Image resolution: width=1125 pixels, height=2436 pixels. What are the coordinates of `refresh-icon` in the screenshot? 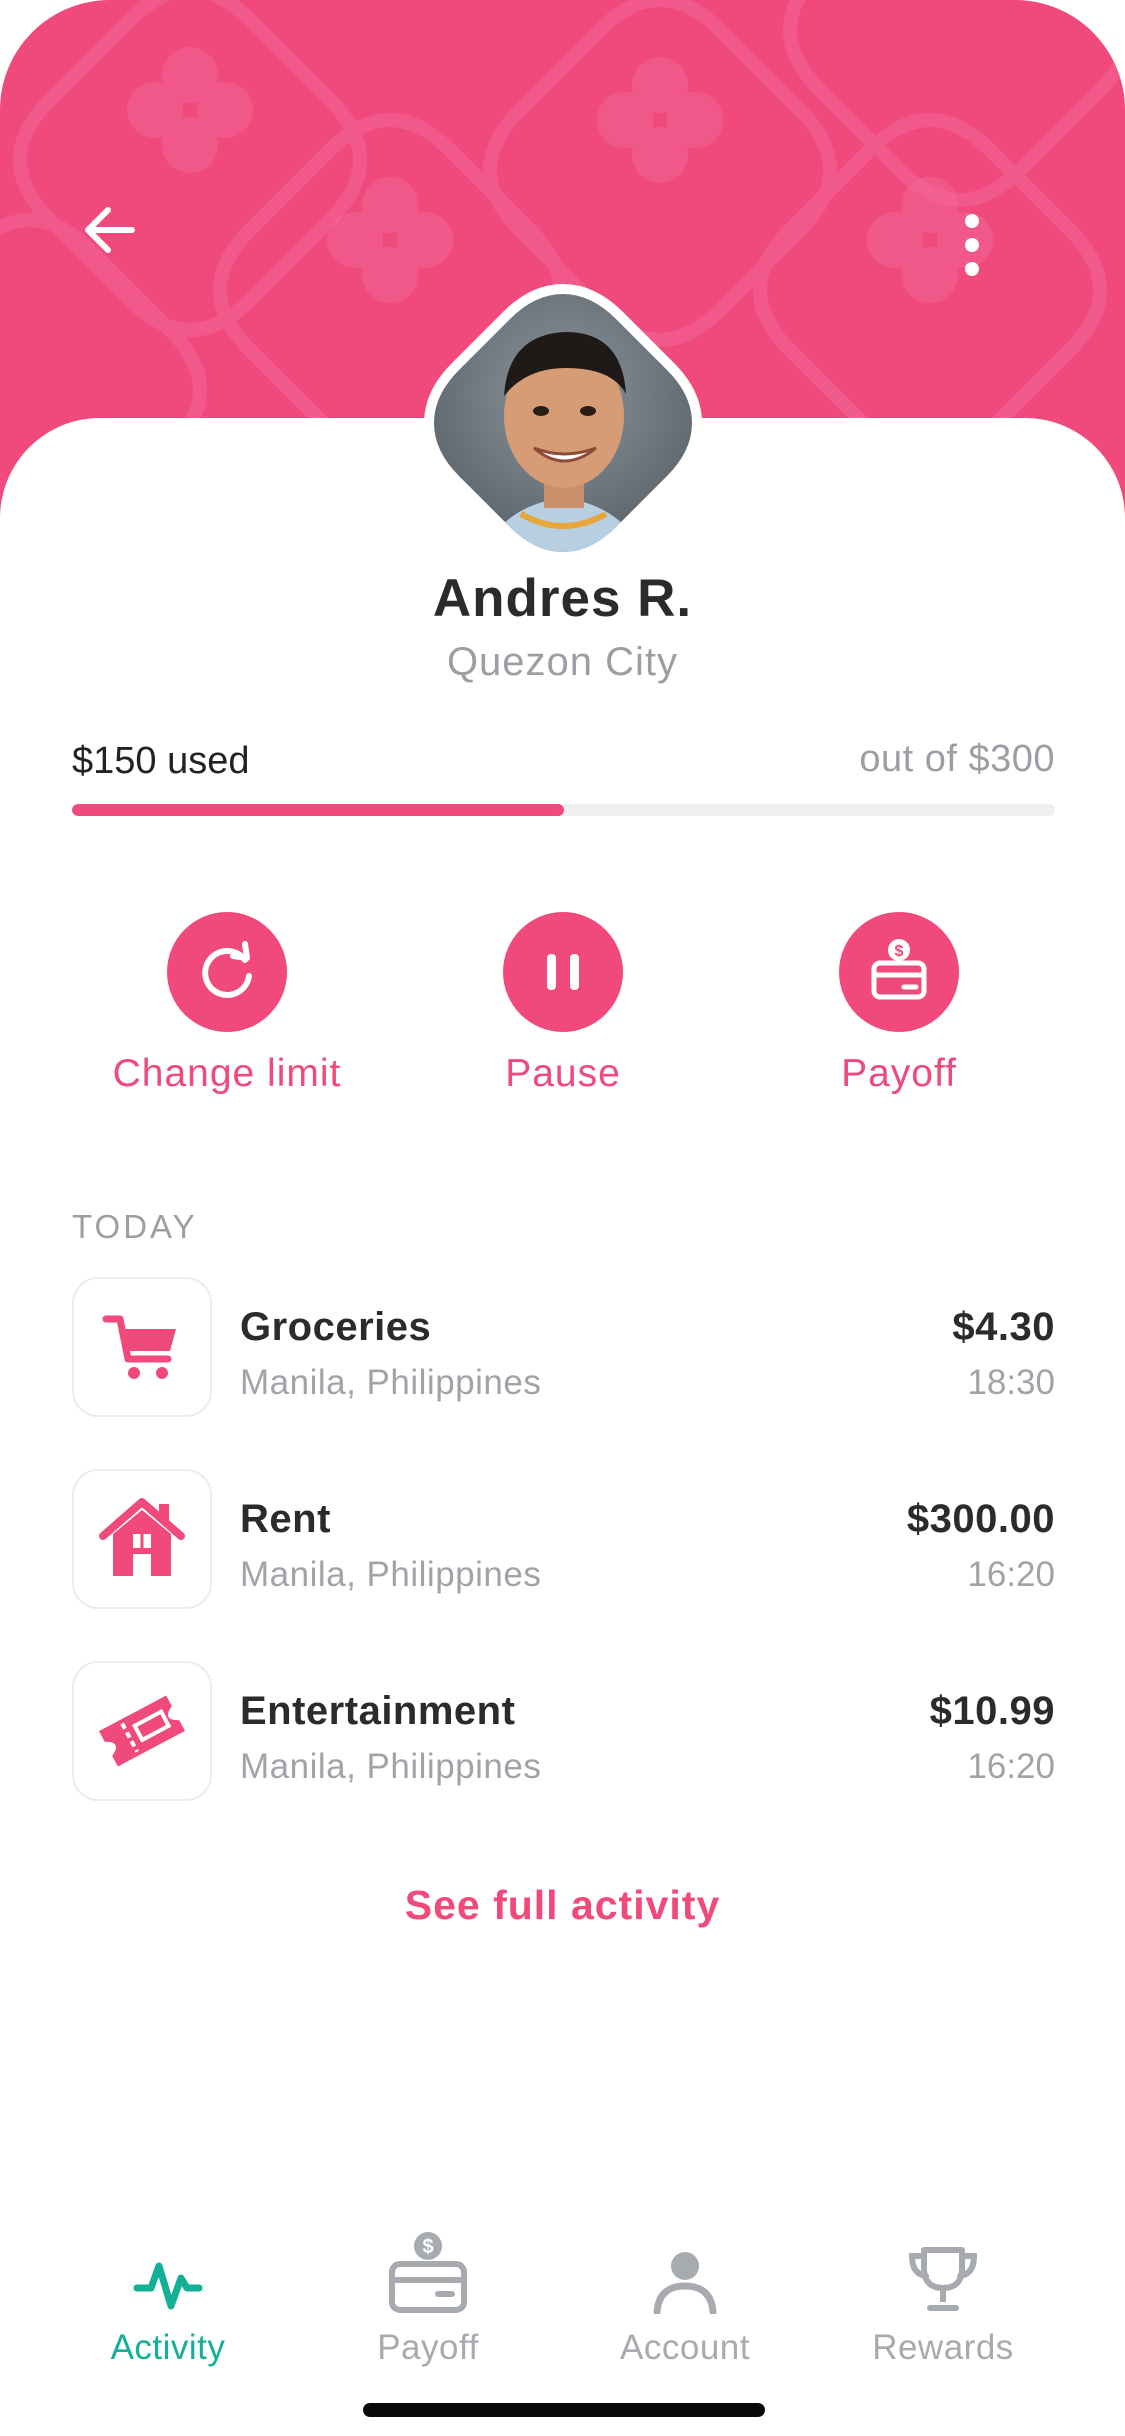 It's located at (227, 969).